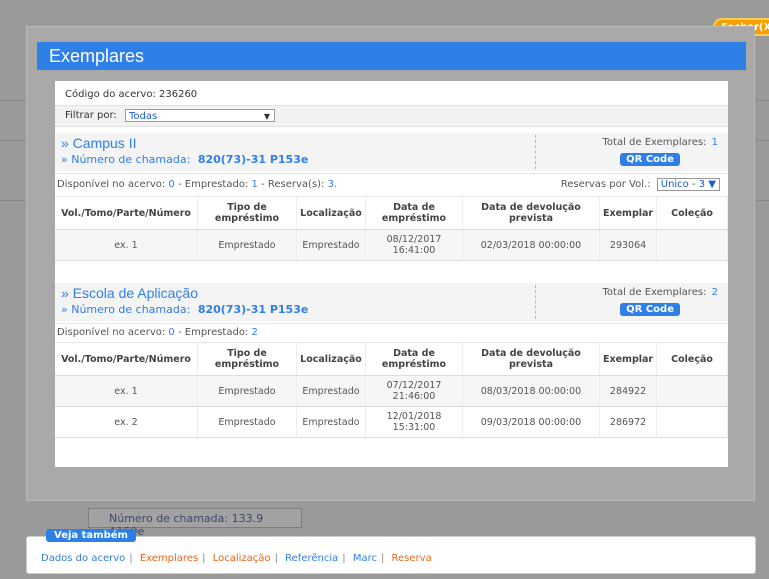  Describe the element at coordinates (531, 245) in the screenshot. I see `table-cell: 02/03/2018 00:00:00` at that location.